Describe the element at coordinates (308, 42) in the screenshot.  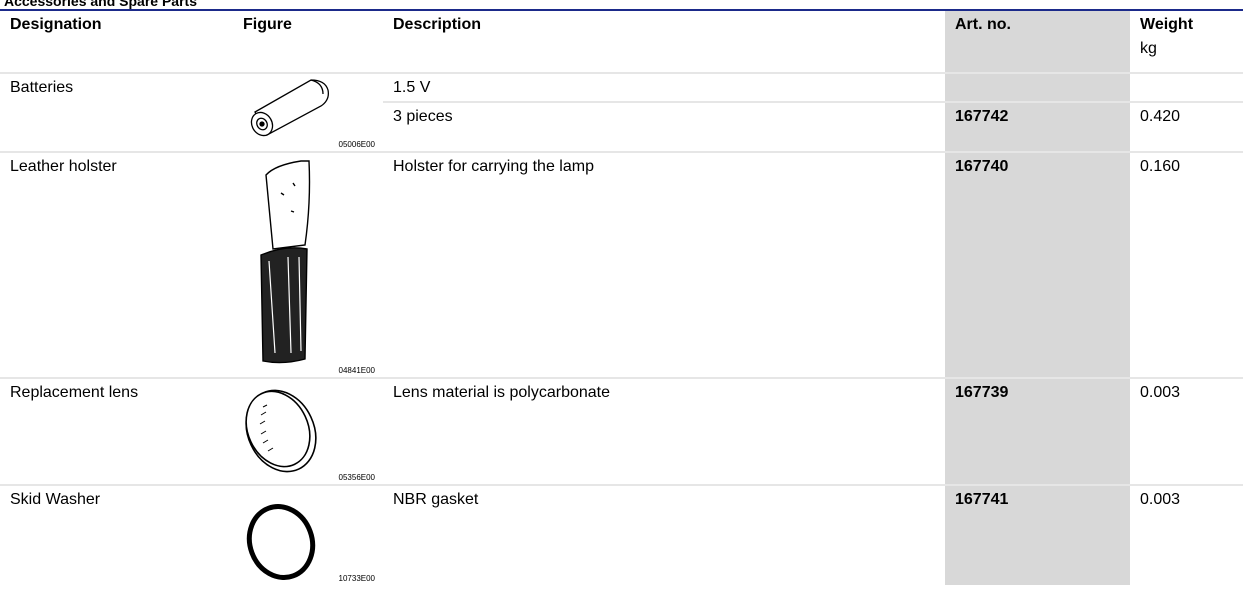
I see `header-figure: Figure` at that location.